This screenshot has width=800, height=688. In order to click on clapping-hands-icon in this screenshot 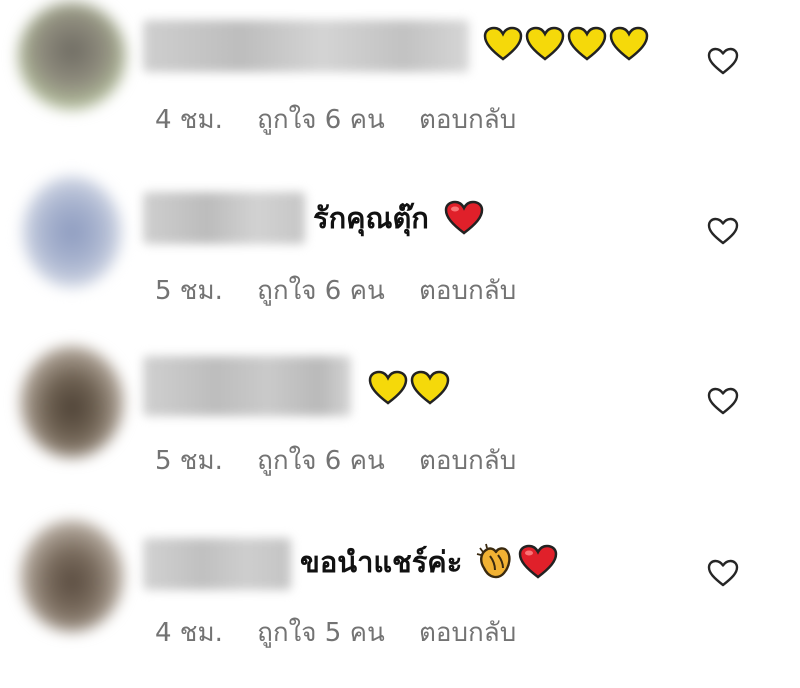, I will do `click(493, 561)`.